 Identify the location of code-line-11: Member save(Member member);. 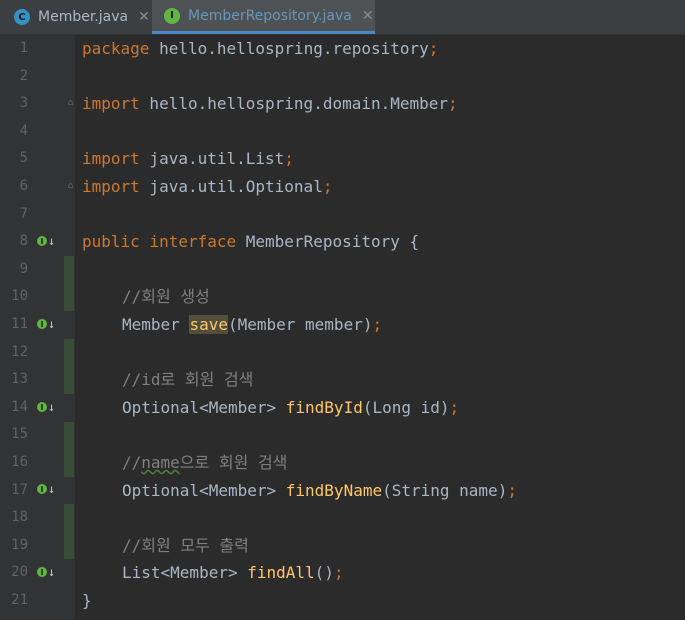
(252, 324).